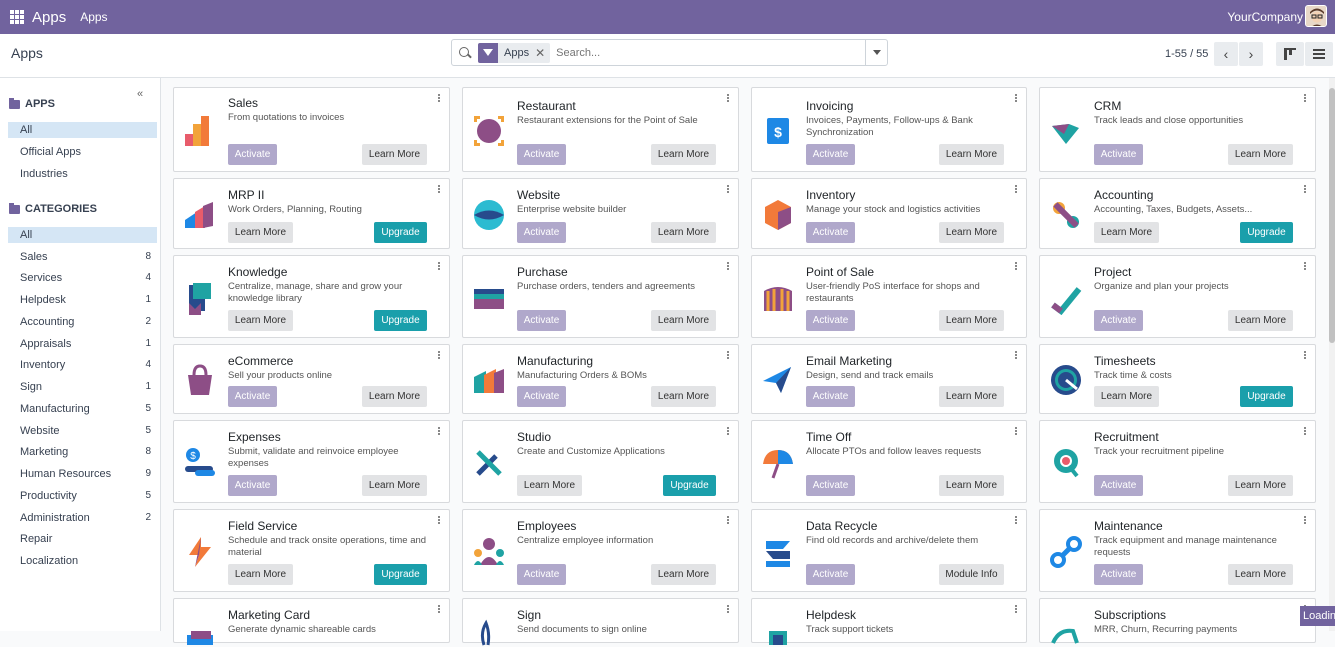  Describe the element at coordinates (82, 365) in the screenshot. I see `category-item: Inventory 4` at that location.